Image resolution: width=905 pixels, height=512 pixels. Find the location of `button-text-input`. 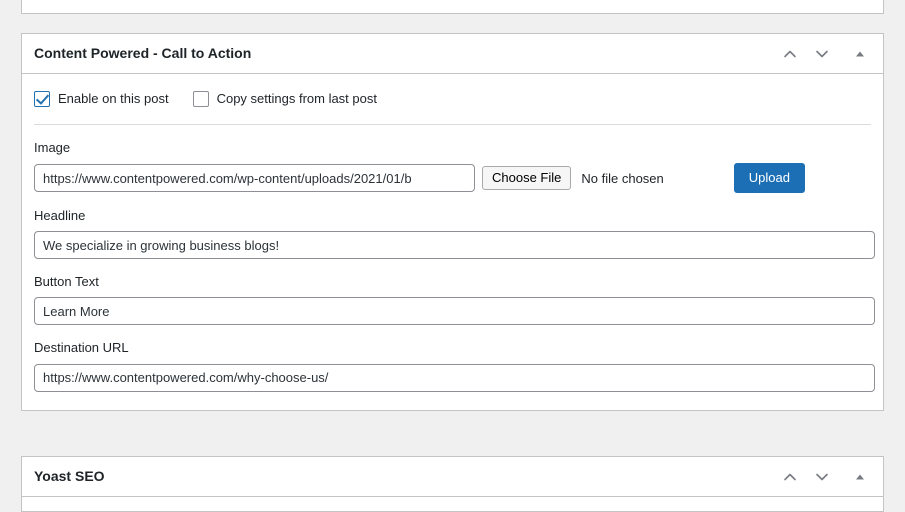

button-text-input is located at coordinates (454, 311).